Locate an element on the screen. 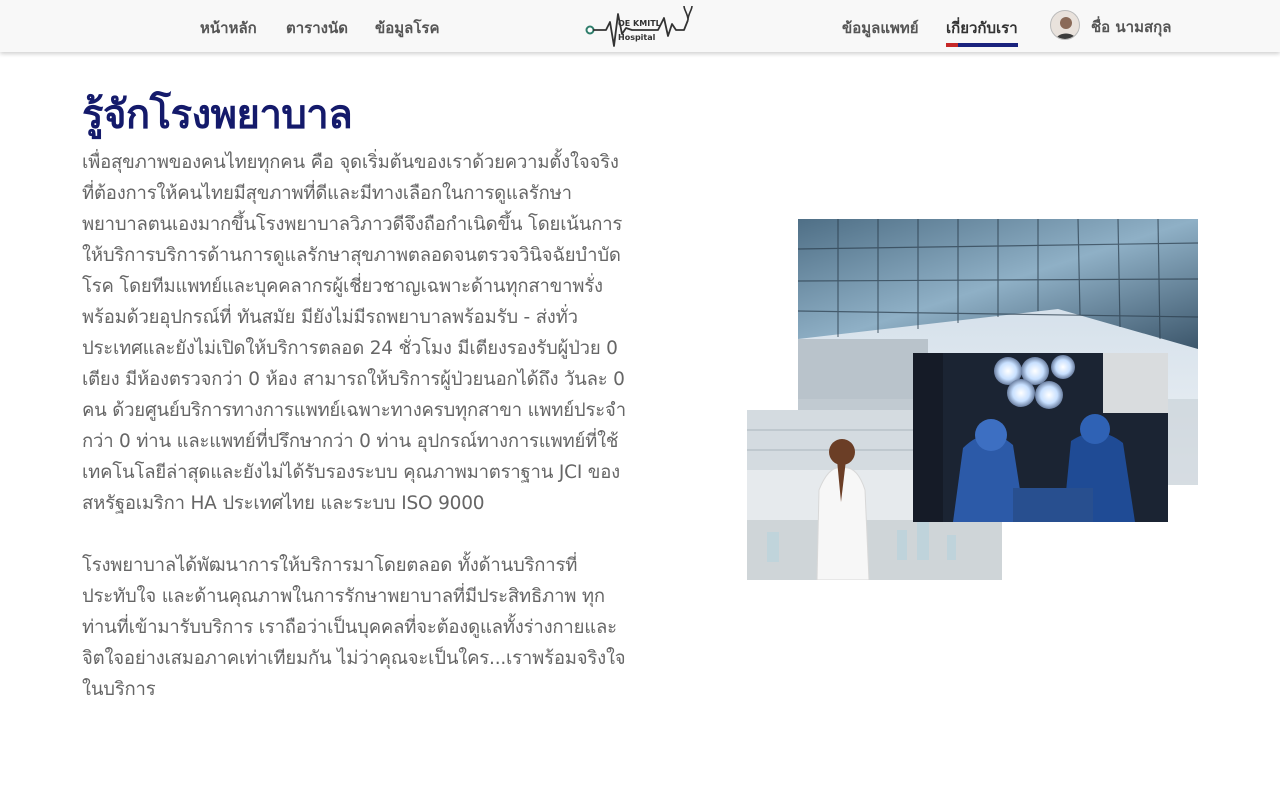  nav-doctors-link: ข้อมูลแพทย์ is located at coordinates (880, 28).